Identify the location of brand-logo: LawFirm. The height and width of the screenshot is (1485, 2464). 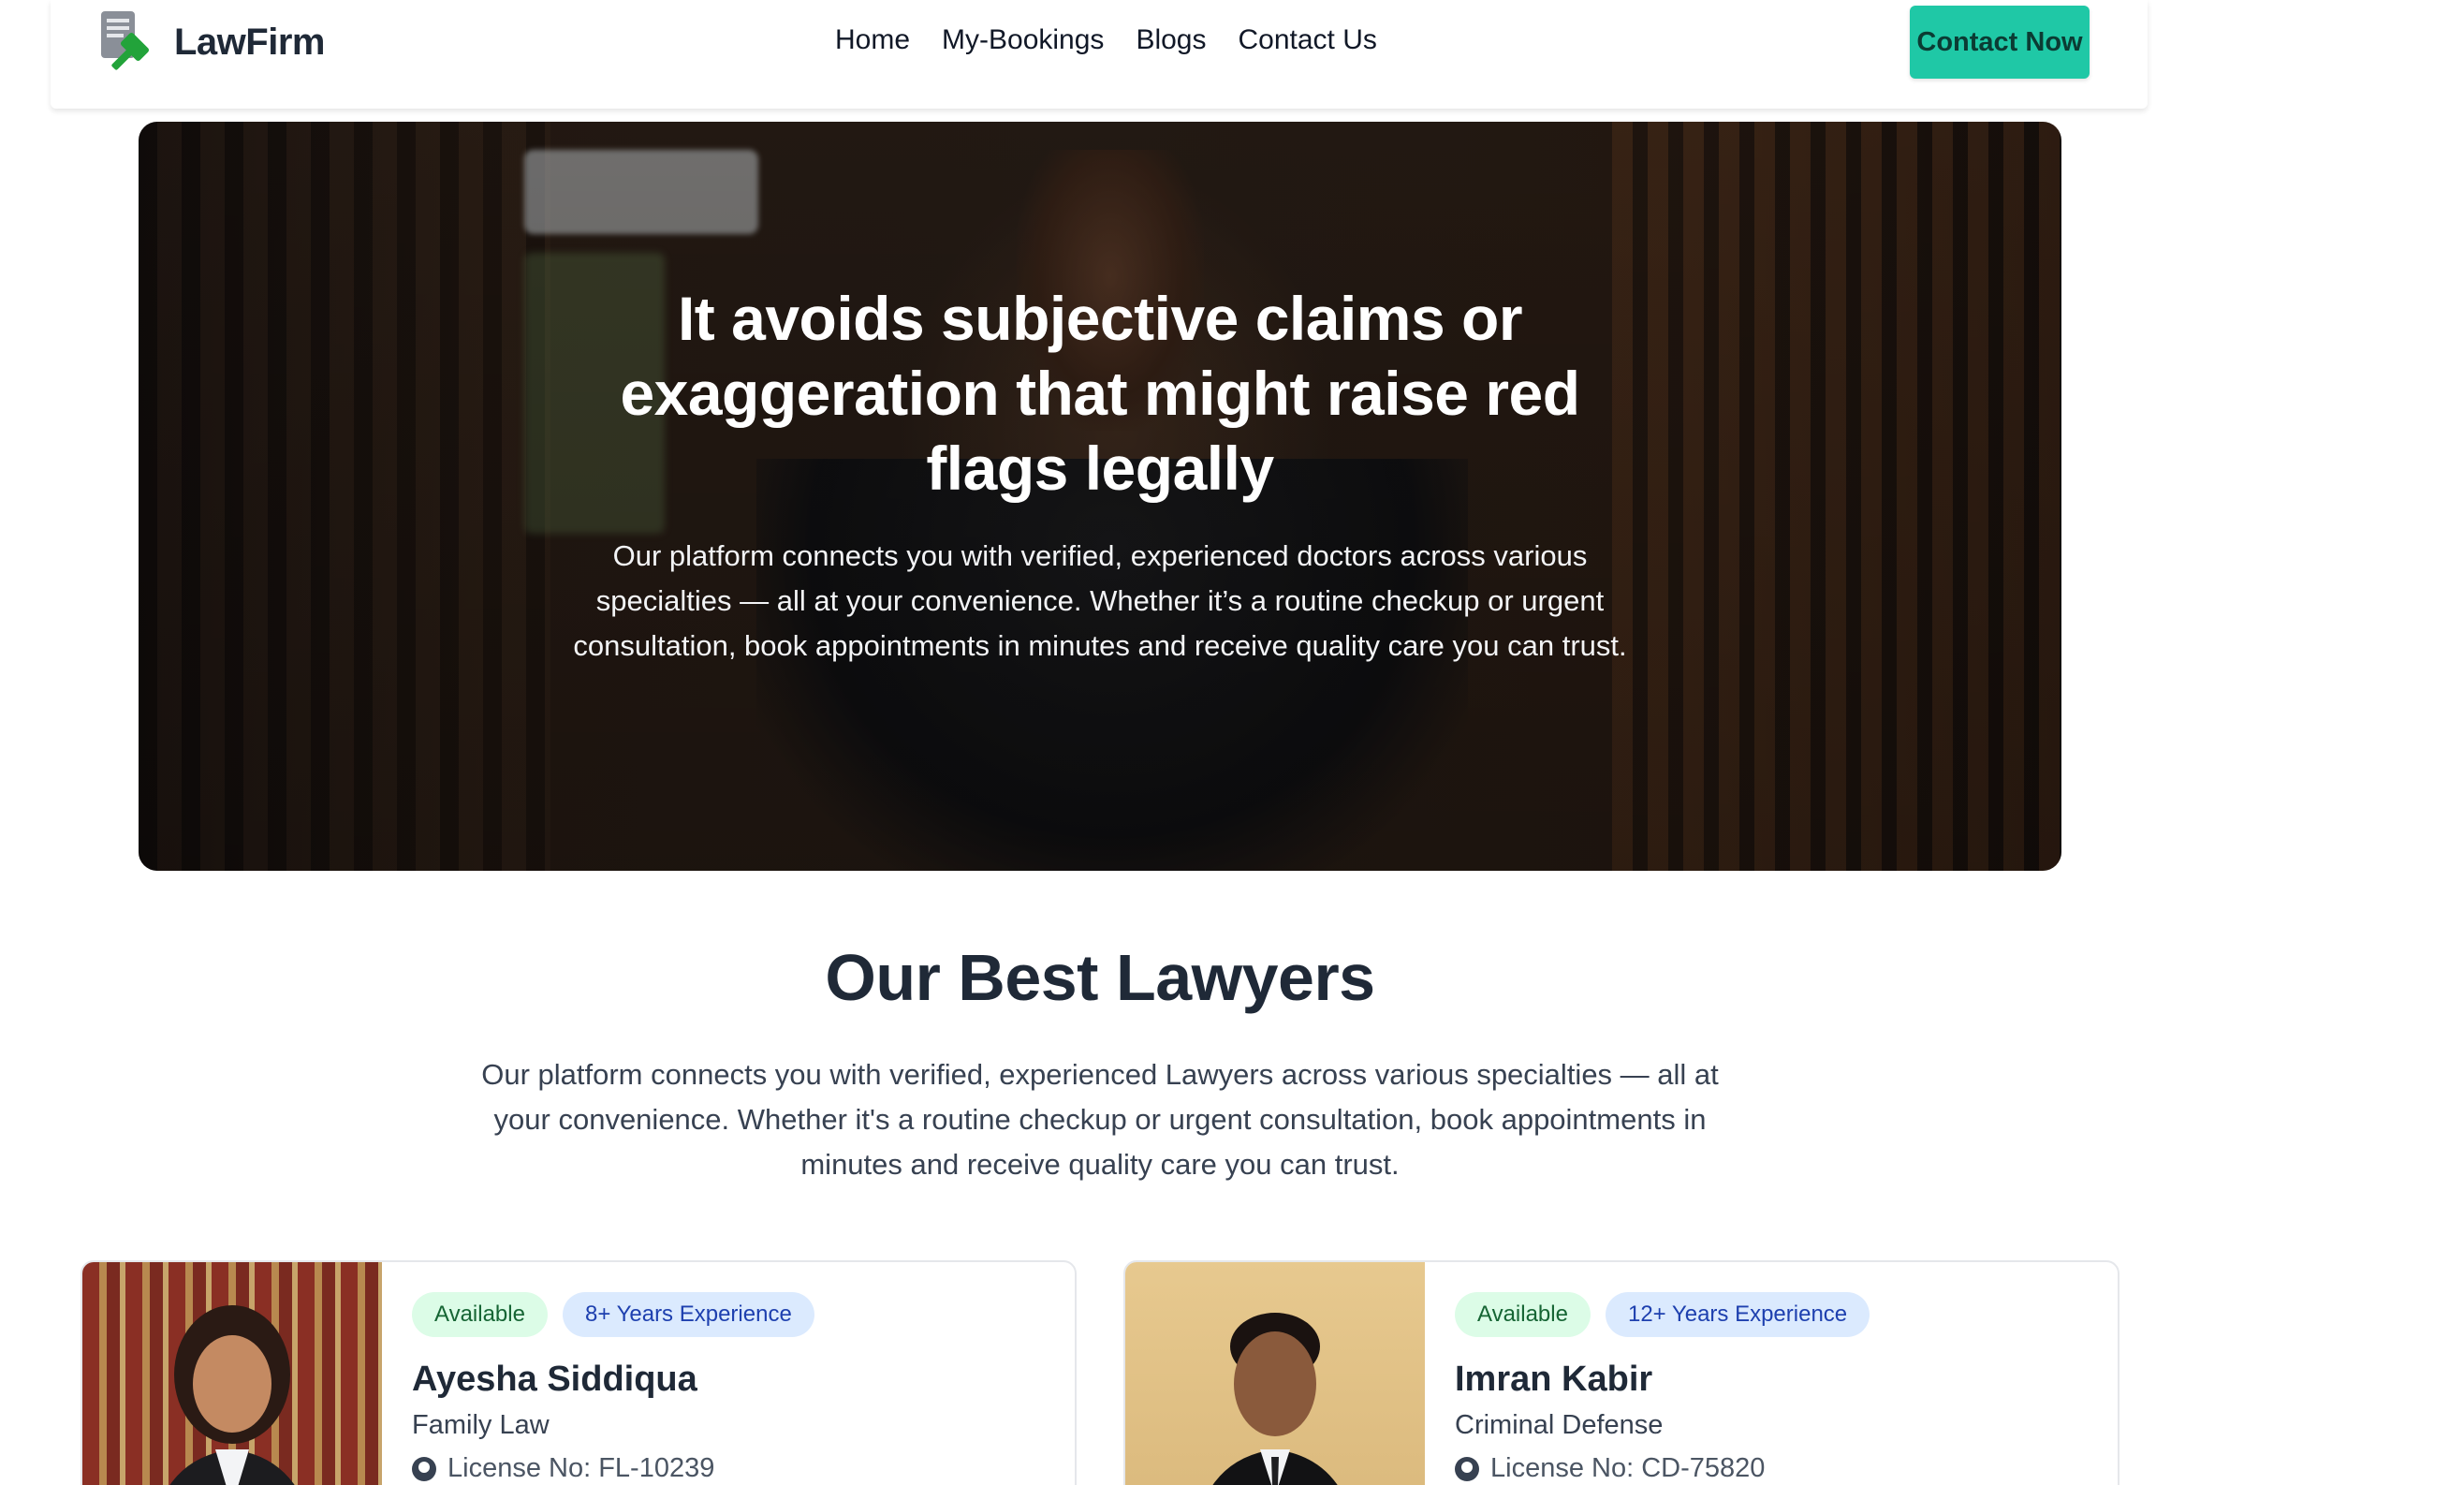
(211, 42).